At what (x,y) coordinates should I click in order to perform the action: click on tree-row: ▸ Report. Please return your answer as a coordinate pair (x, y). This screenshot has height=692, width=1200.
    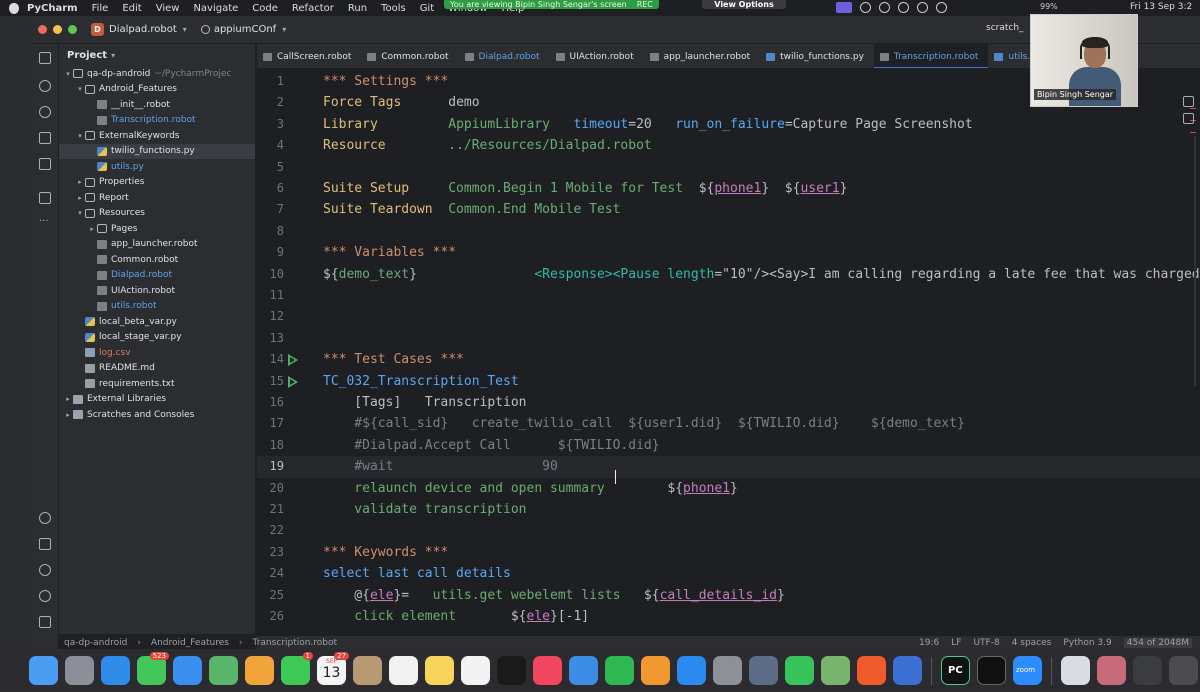
    Looking at the image, I should click on (157, 198).